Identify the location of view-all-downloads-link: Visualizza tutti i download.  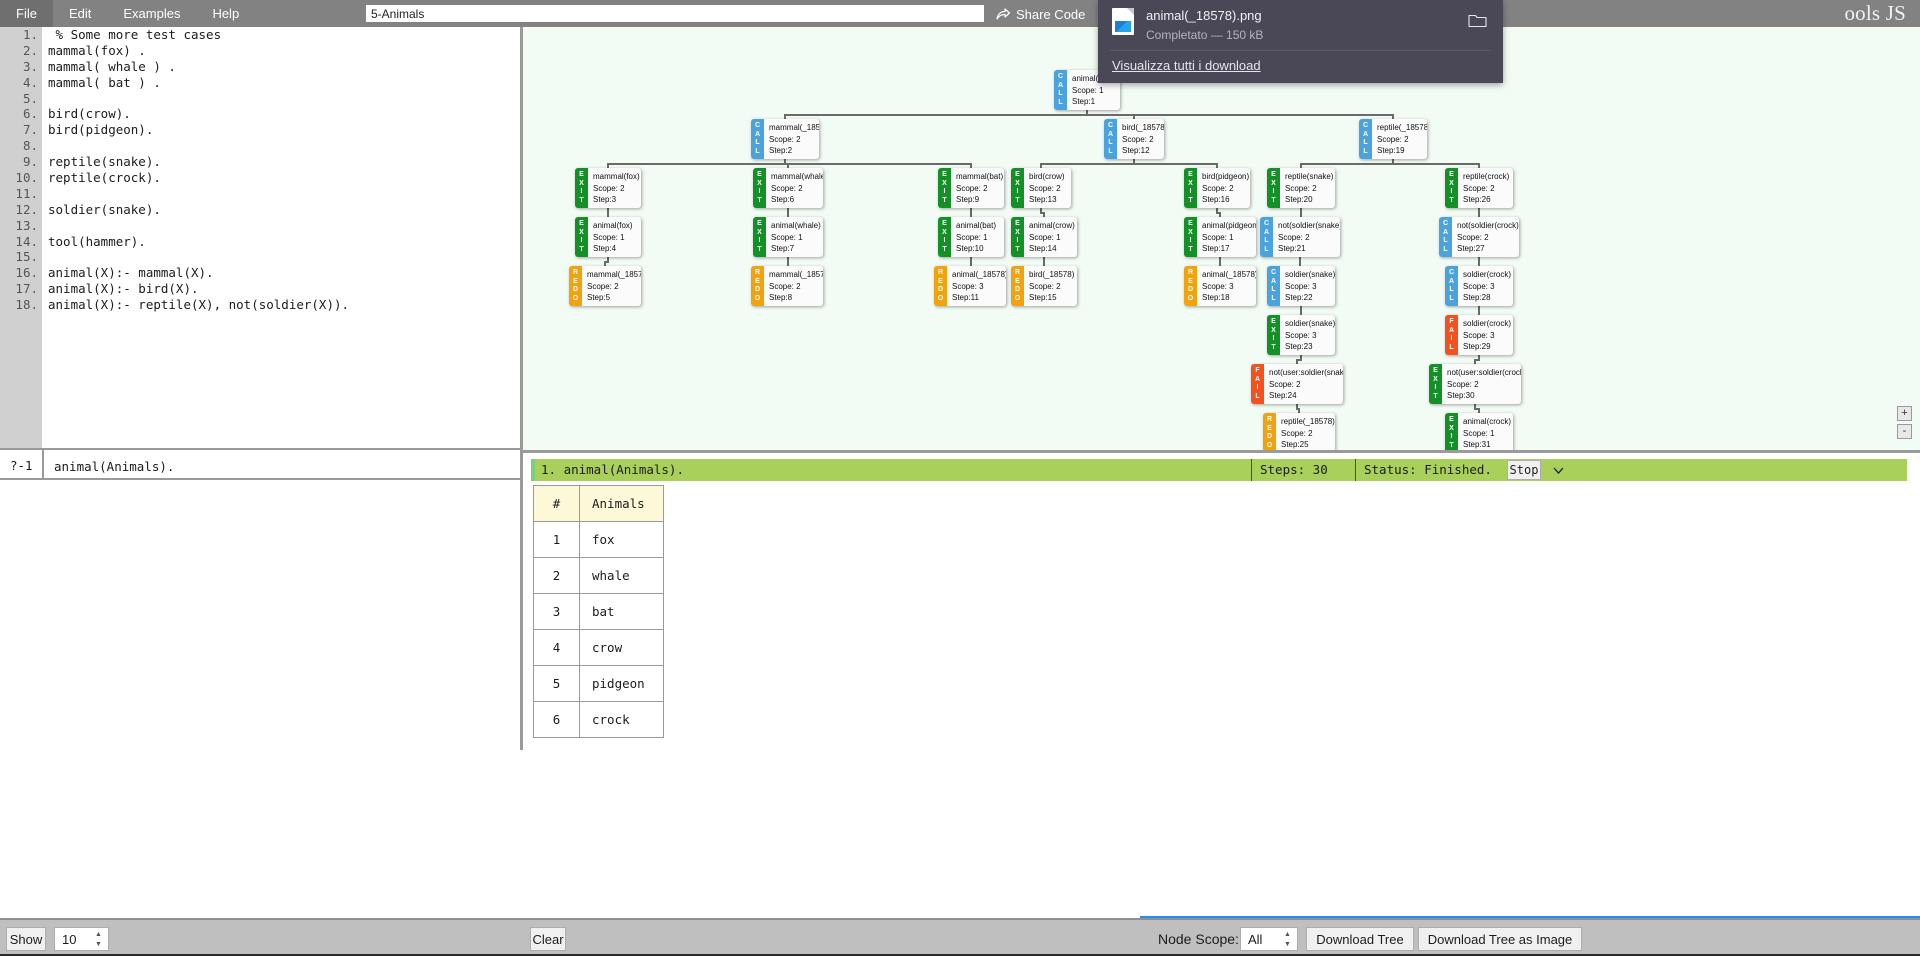
(1186, 65).